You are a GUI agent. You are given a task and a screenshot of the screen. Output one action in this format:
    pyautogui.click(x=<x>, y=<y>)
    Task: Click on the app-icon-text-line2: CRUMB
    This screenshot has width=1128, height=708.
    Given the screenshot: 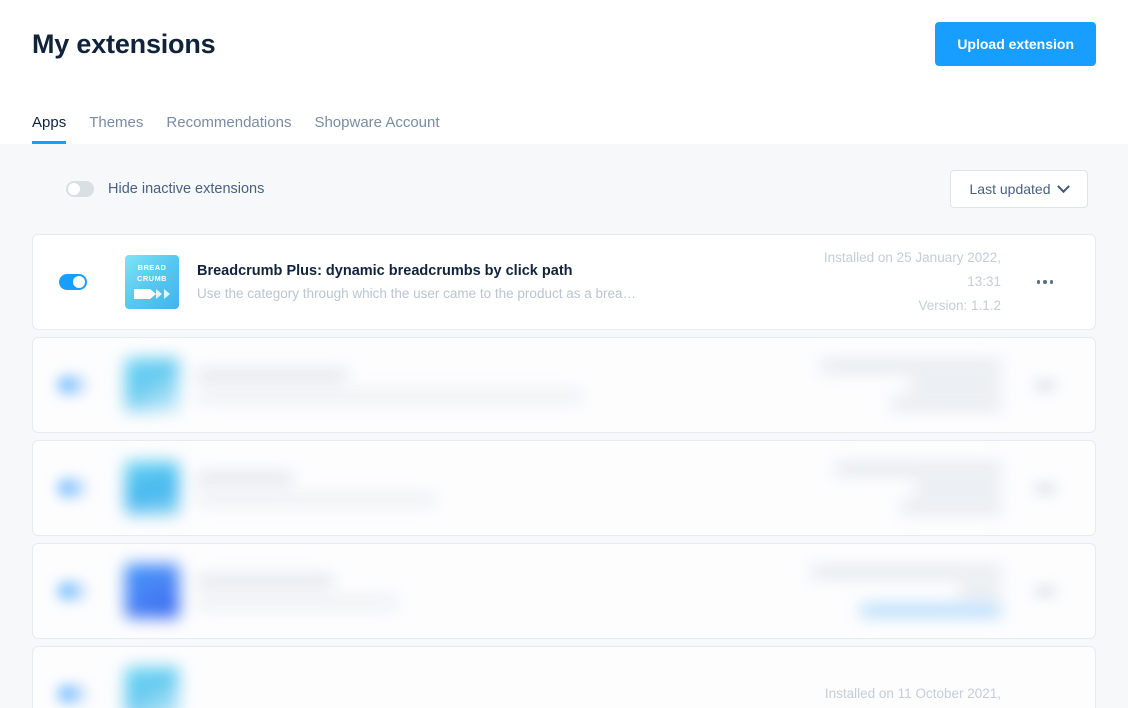 What is the action you would take?
    pyautogui.click(x=152, y=278)
    